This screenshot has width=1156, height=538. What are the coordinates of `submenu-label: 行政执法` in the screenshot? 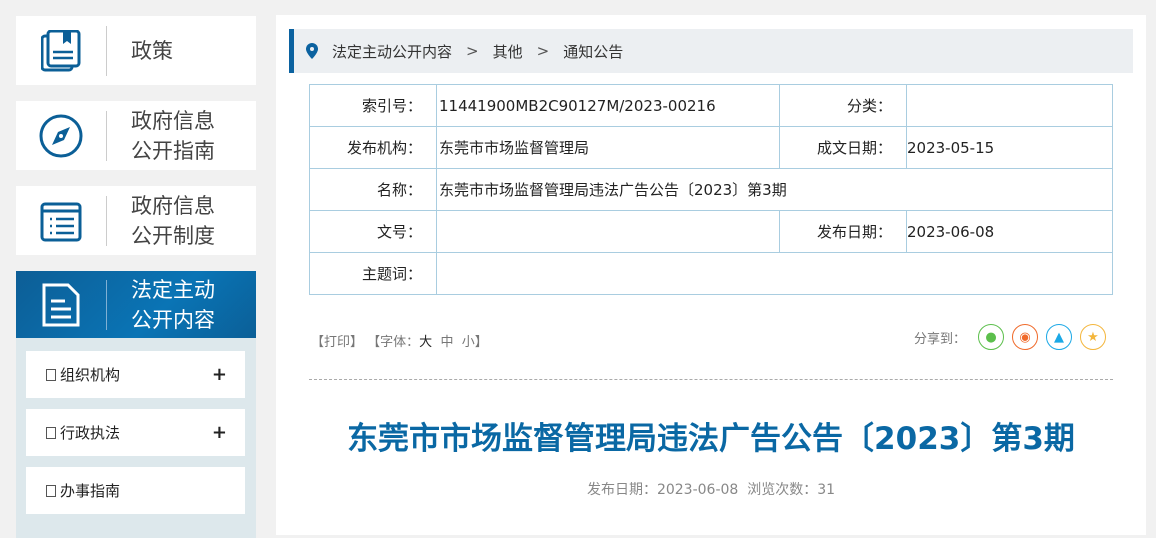 It's located at (90, 433).